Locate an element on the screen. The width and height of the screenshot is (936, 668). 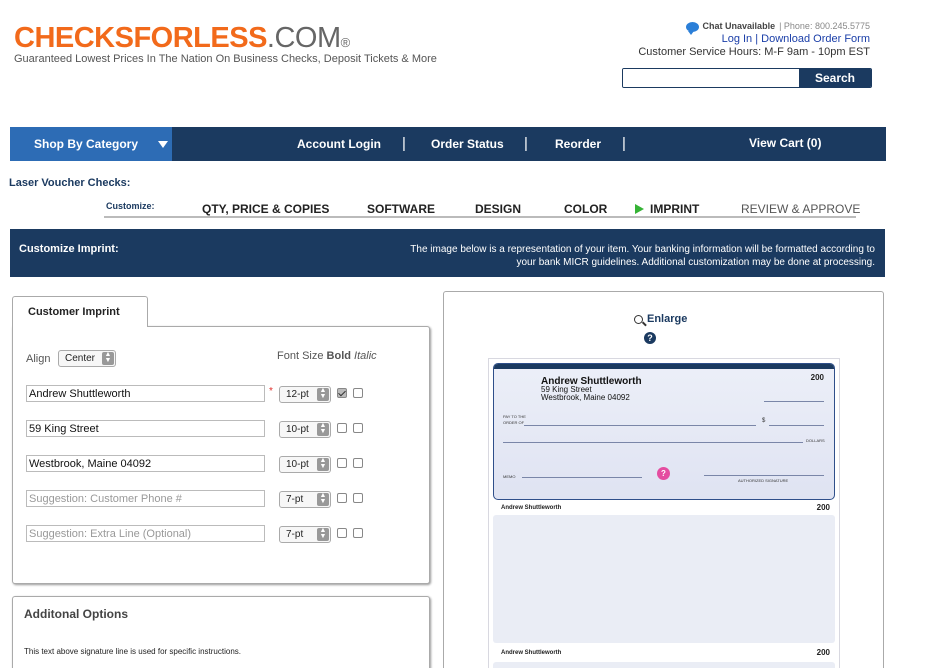
search-button: Search is located at coordinates (835, 78).